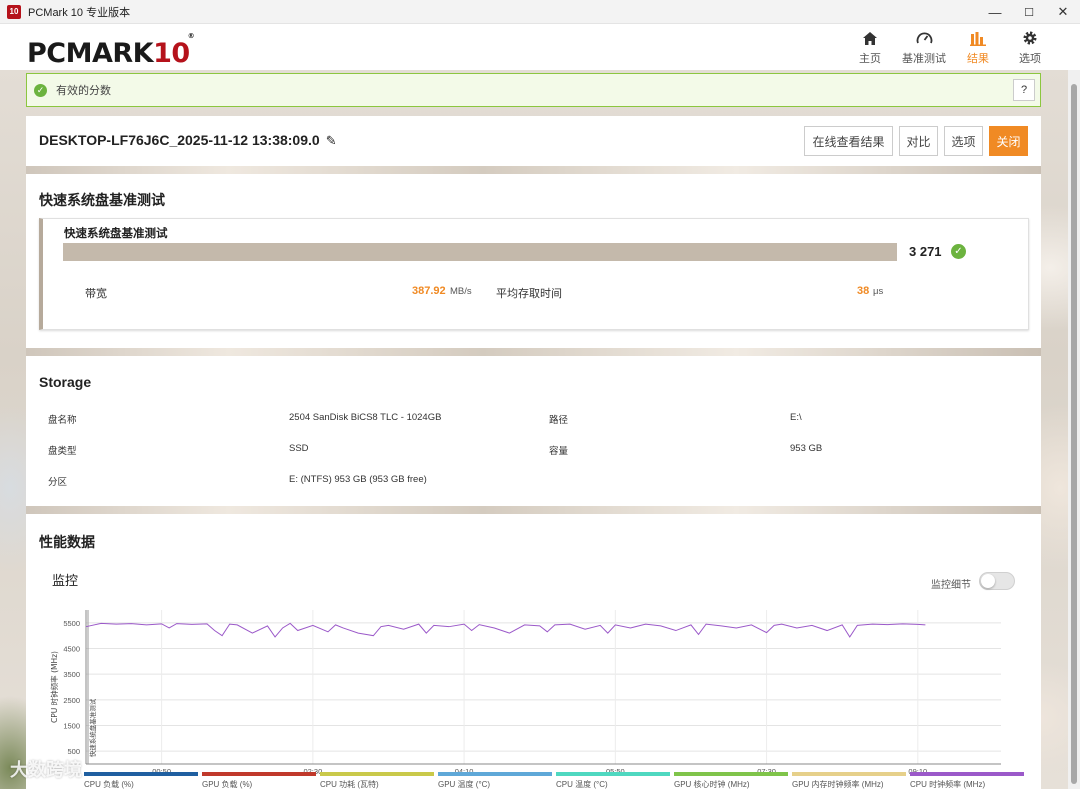 The height and width of the screenshot is (789, 1080). What do you see at coordinates (179, 140) in the screenshot?
I see `result-title-text: DESKTOP-LF76J6C_2025-11-12 13:38:09.0` at bounding box center [179, 140].